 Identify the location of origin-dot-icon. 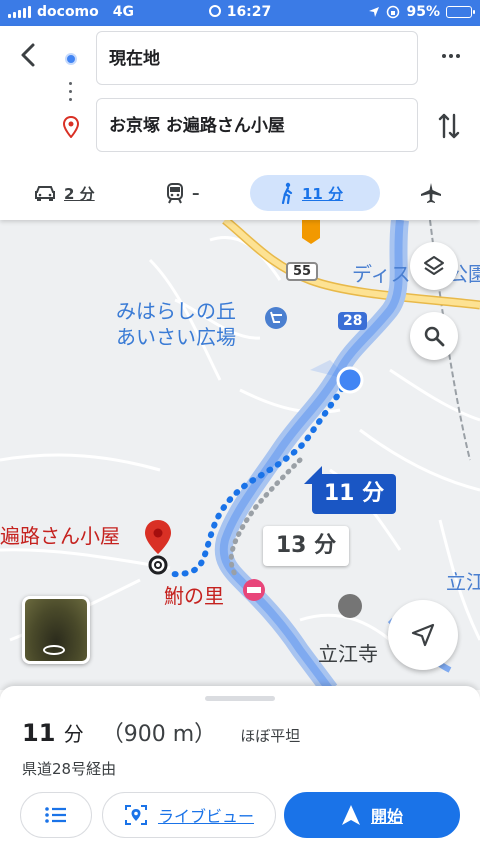
(71, 59).